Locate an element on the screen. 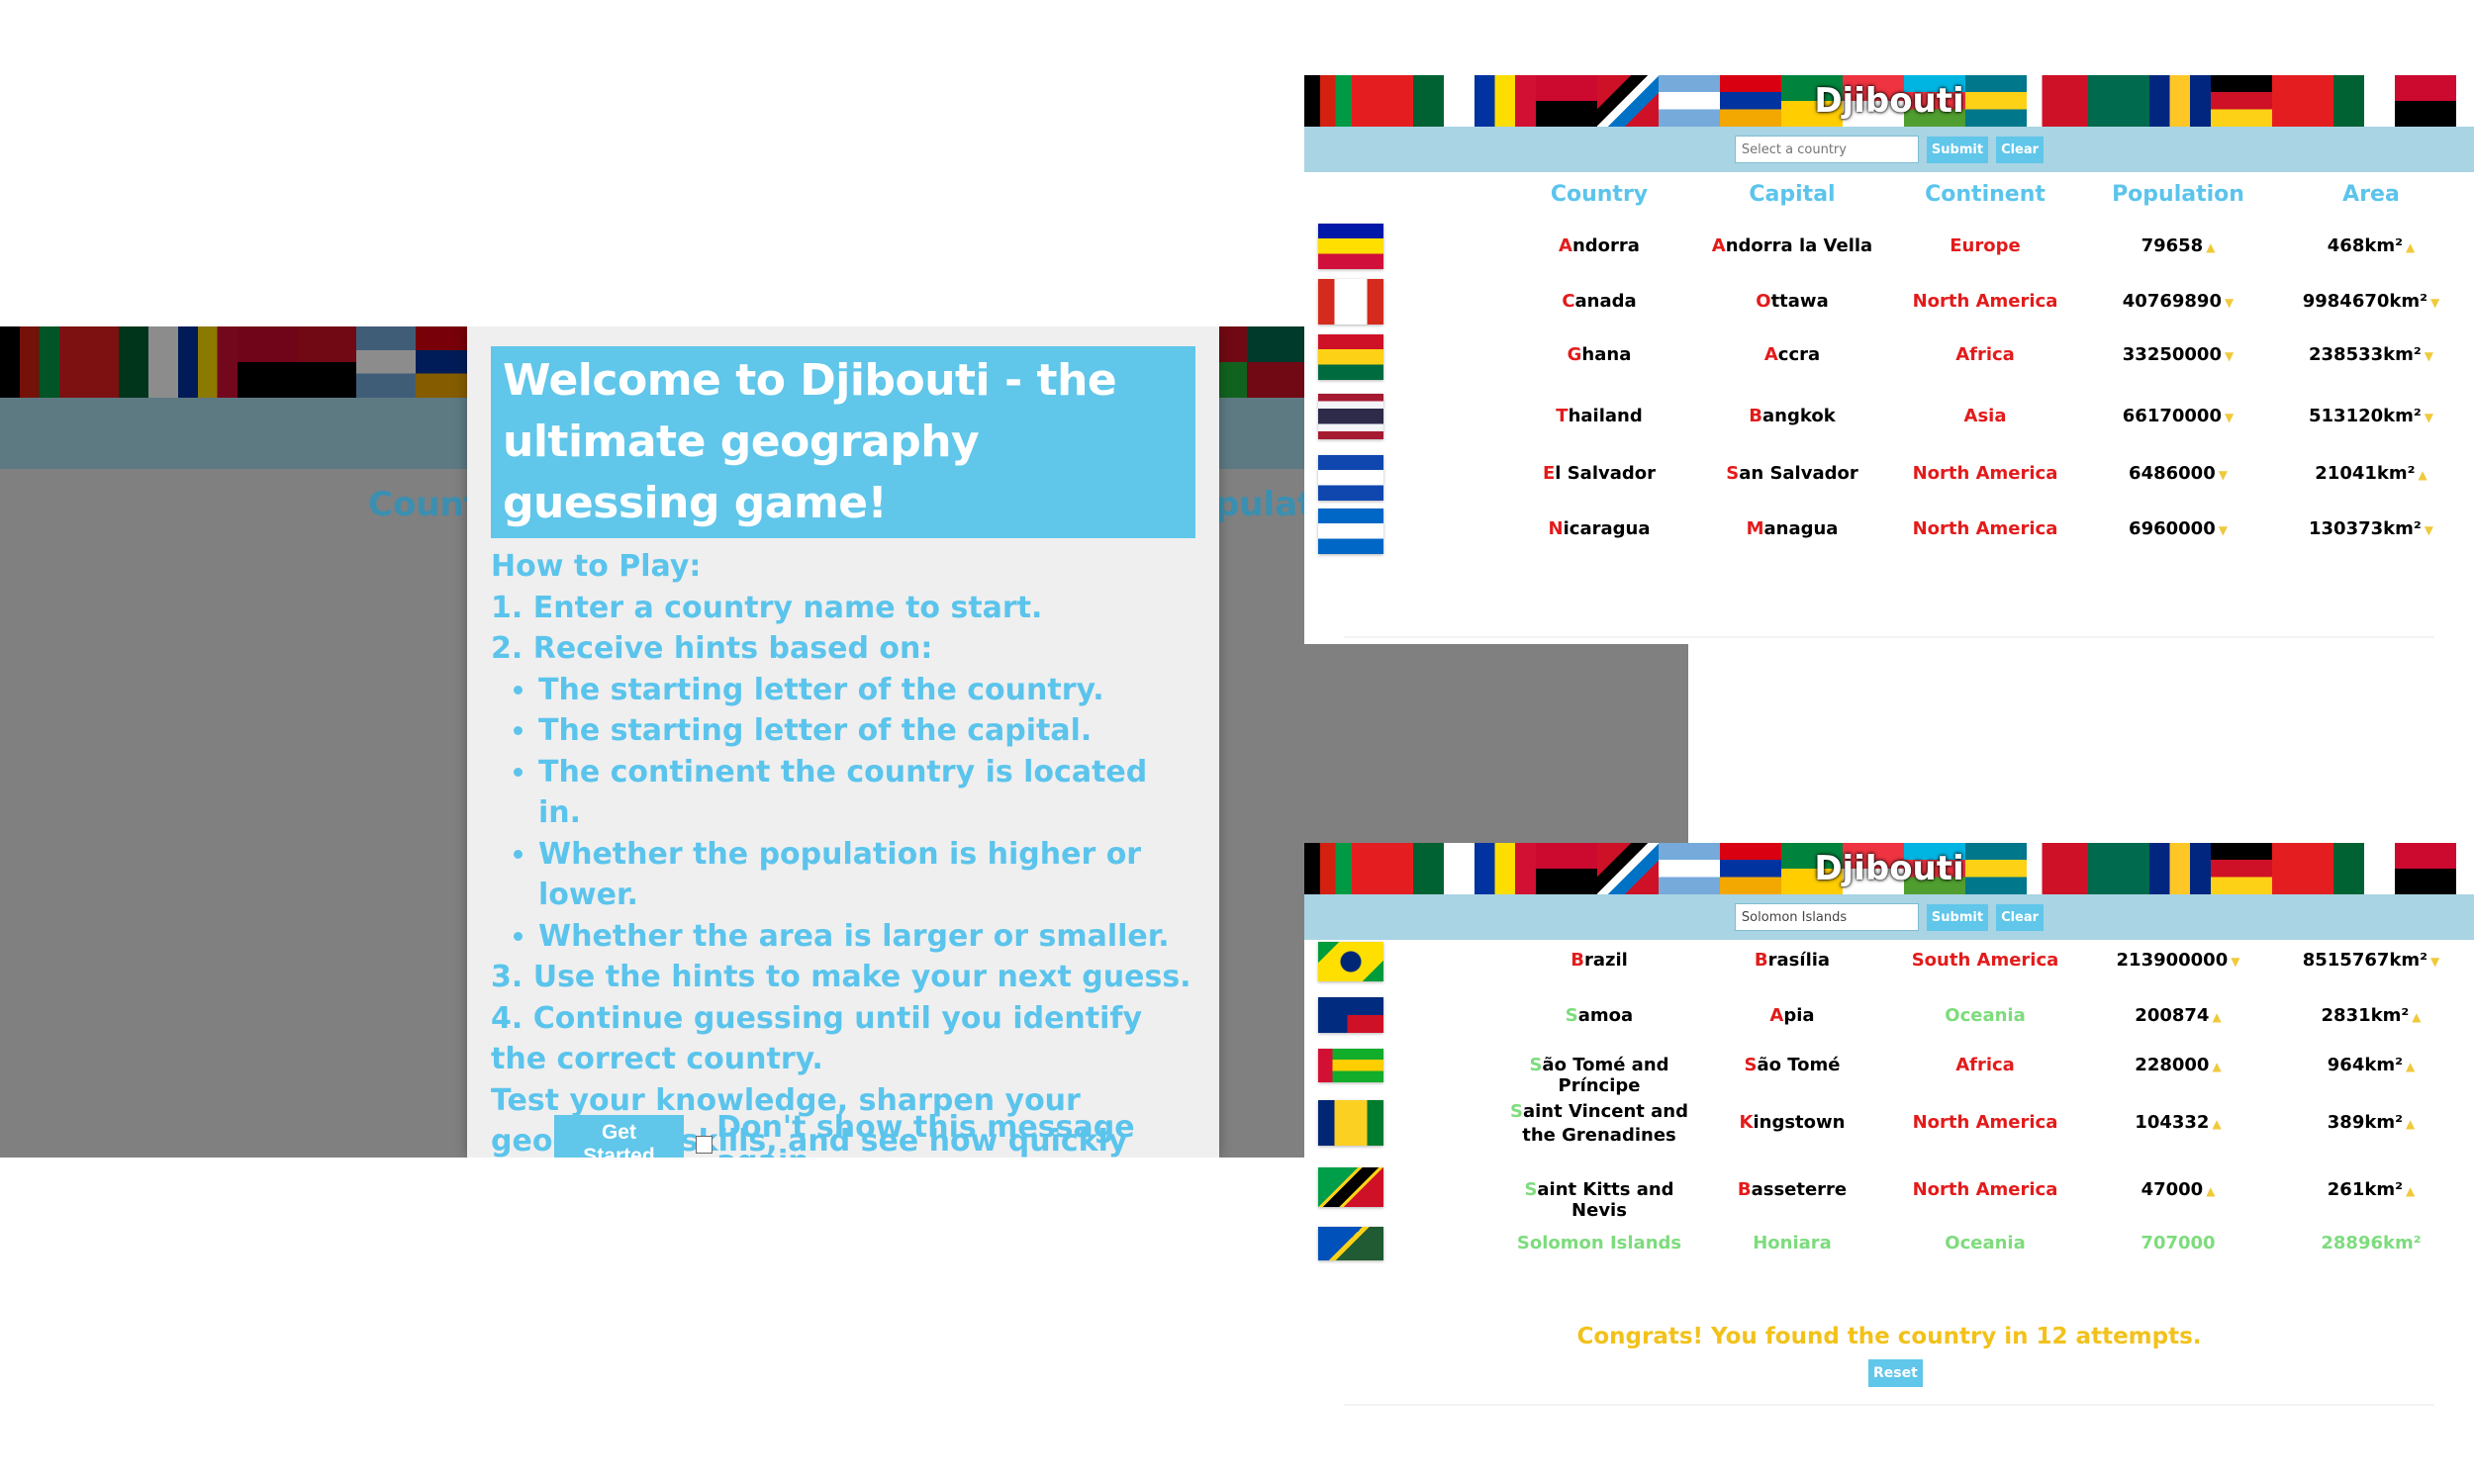 The width and height of the screenshot is (2474, 1484). cell-capital: Ottawa is located at coordinates (1793, 301).